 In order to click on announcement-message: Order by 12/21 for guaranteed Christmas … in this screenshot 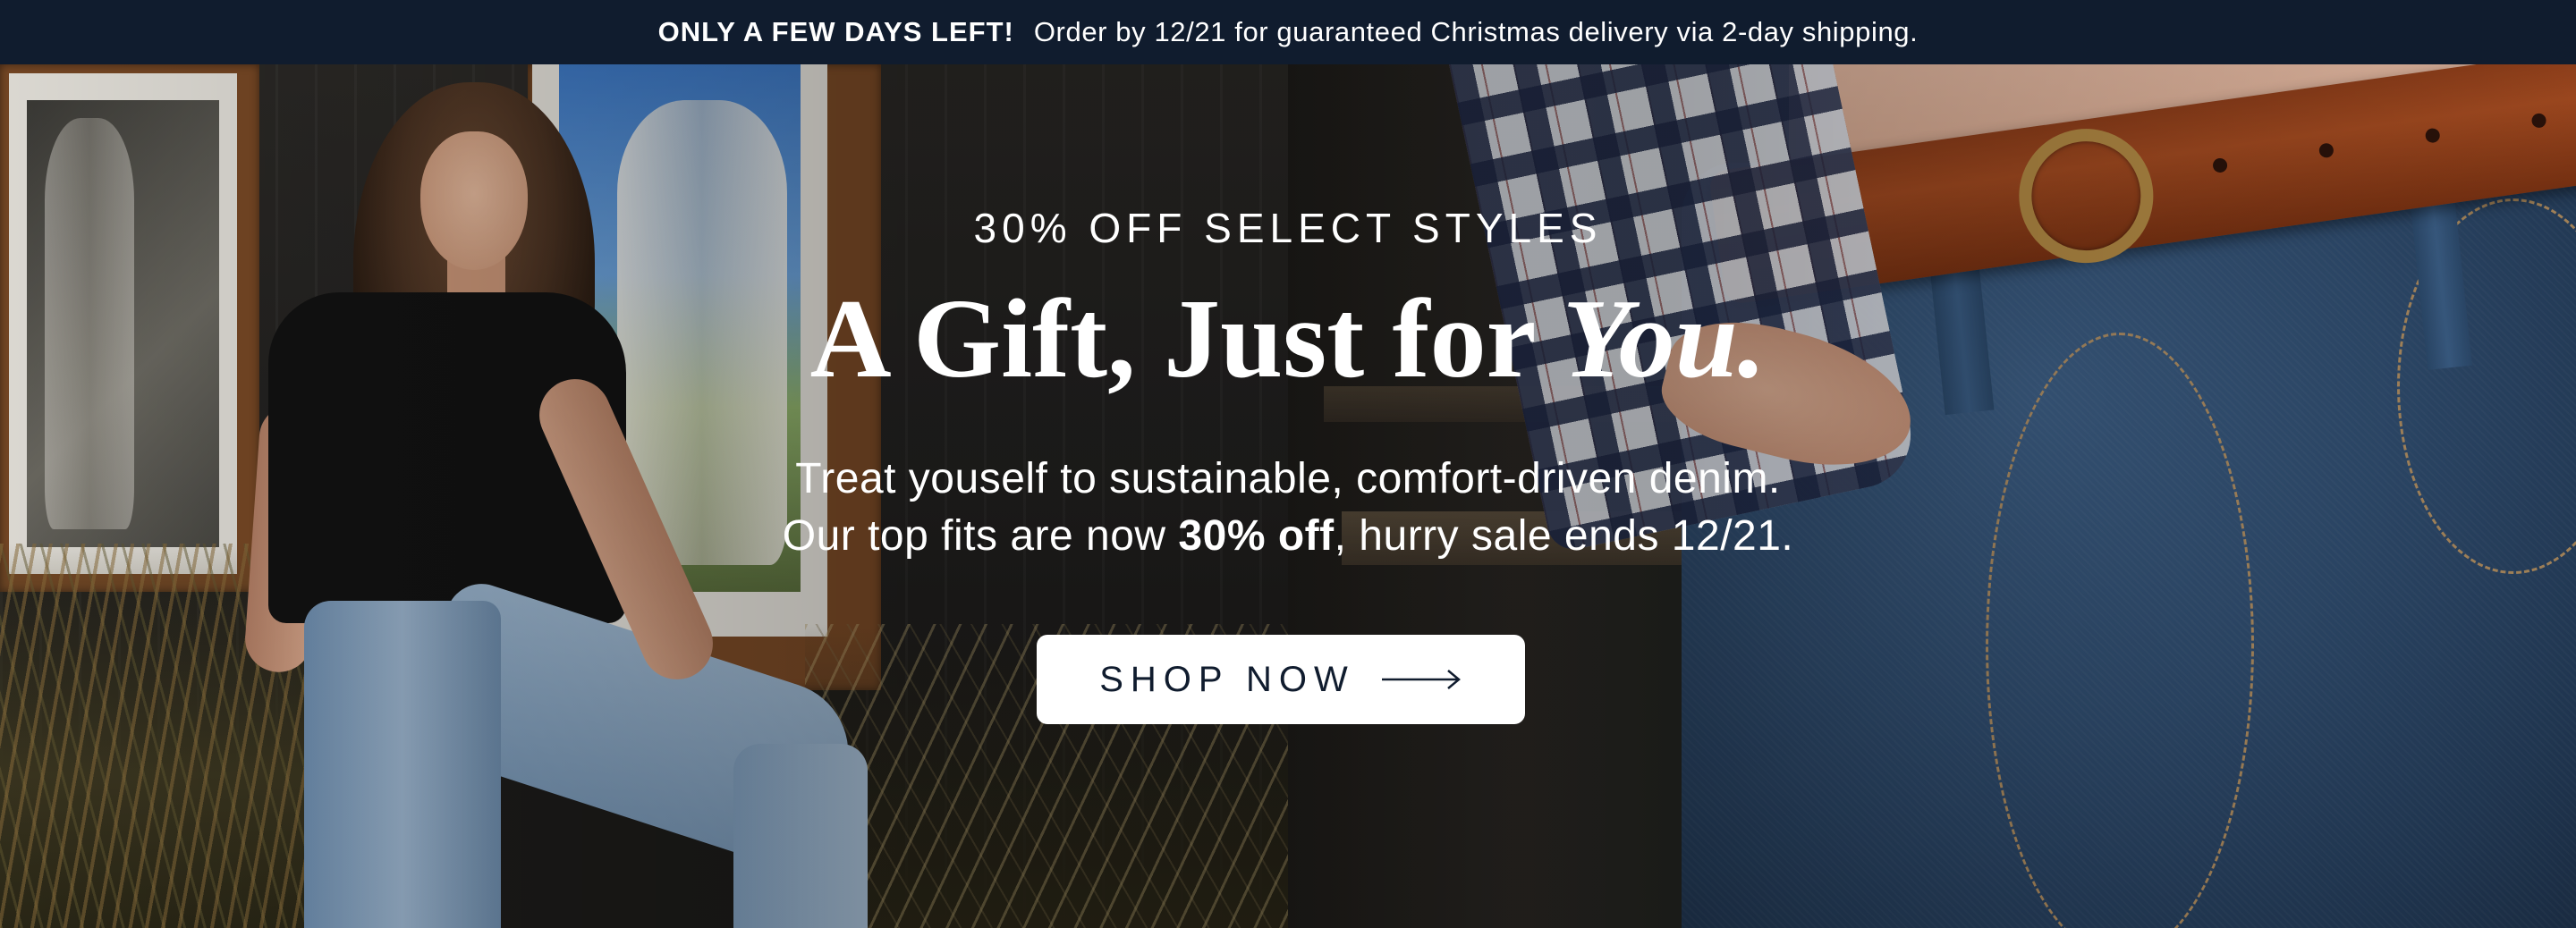, I will do `click(1476, 32)`.